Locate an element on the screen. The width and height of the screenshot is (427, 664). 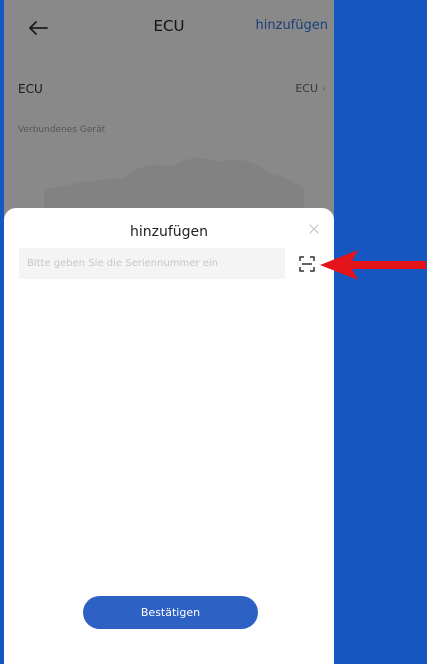
close-button is located at coordinates (314, 229).